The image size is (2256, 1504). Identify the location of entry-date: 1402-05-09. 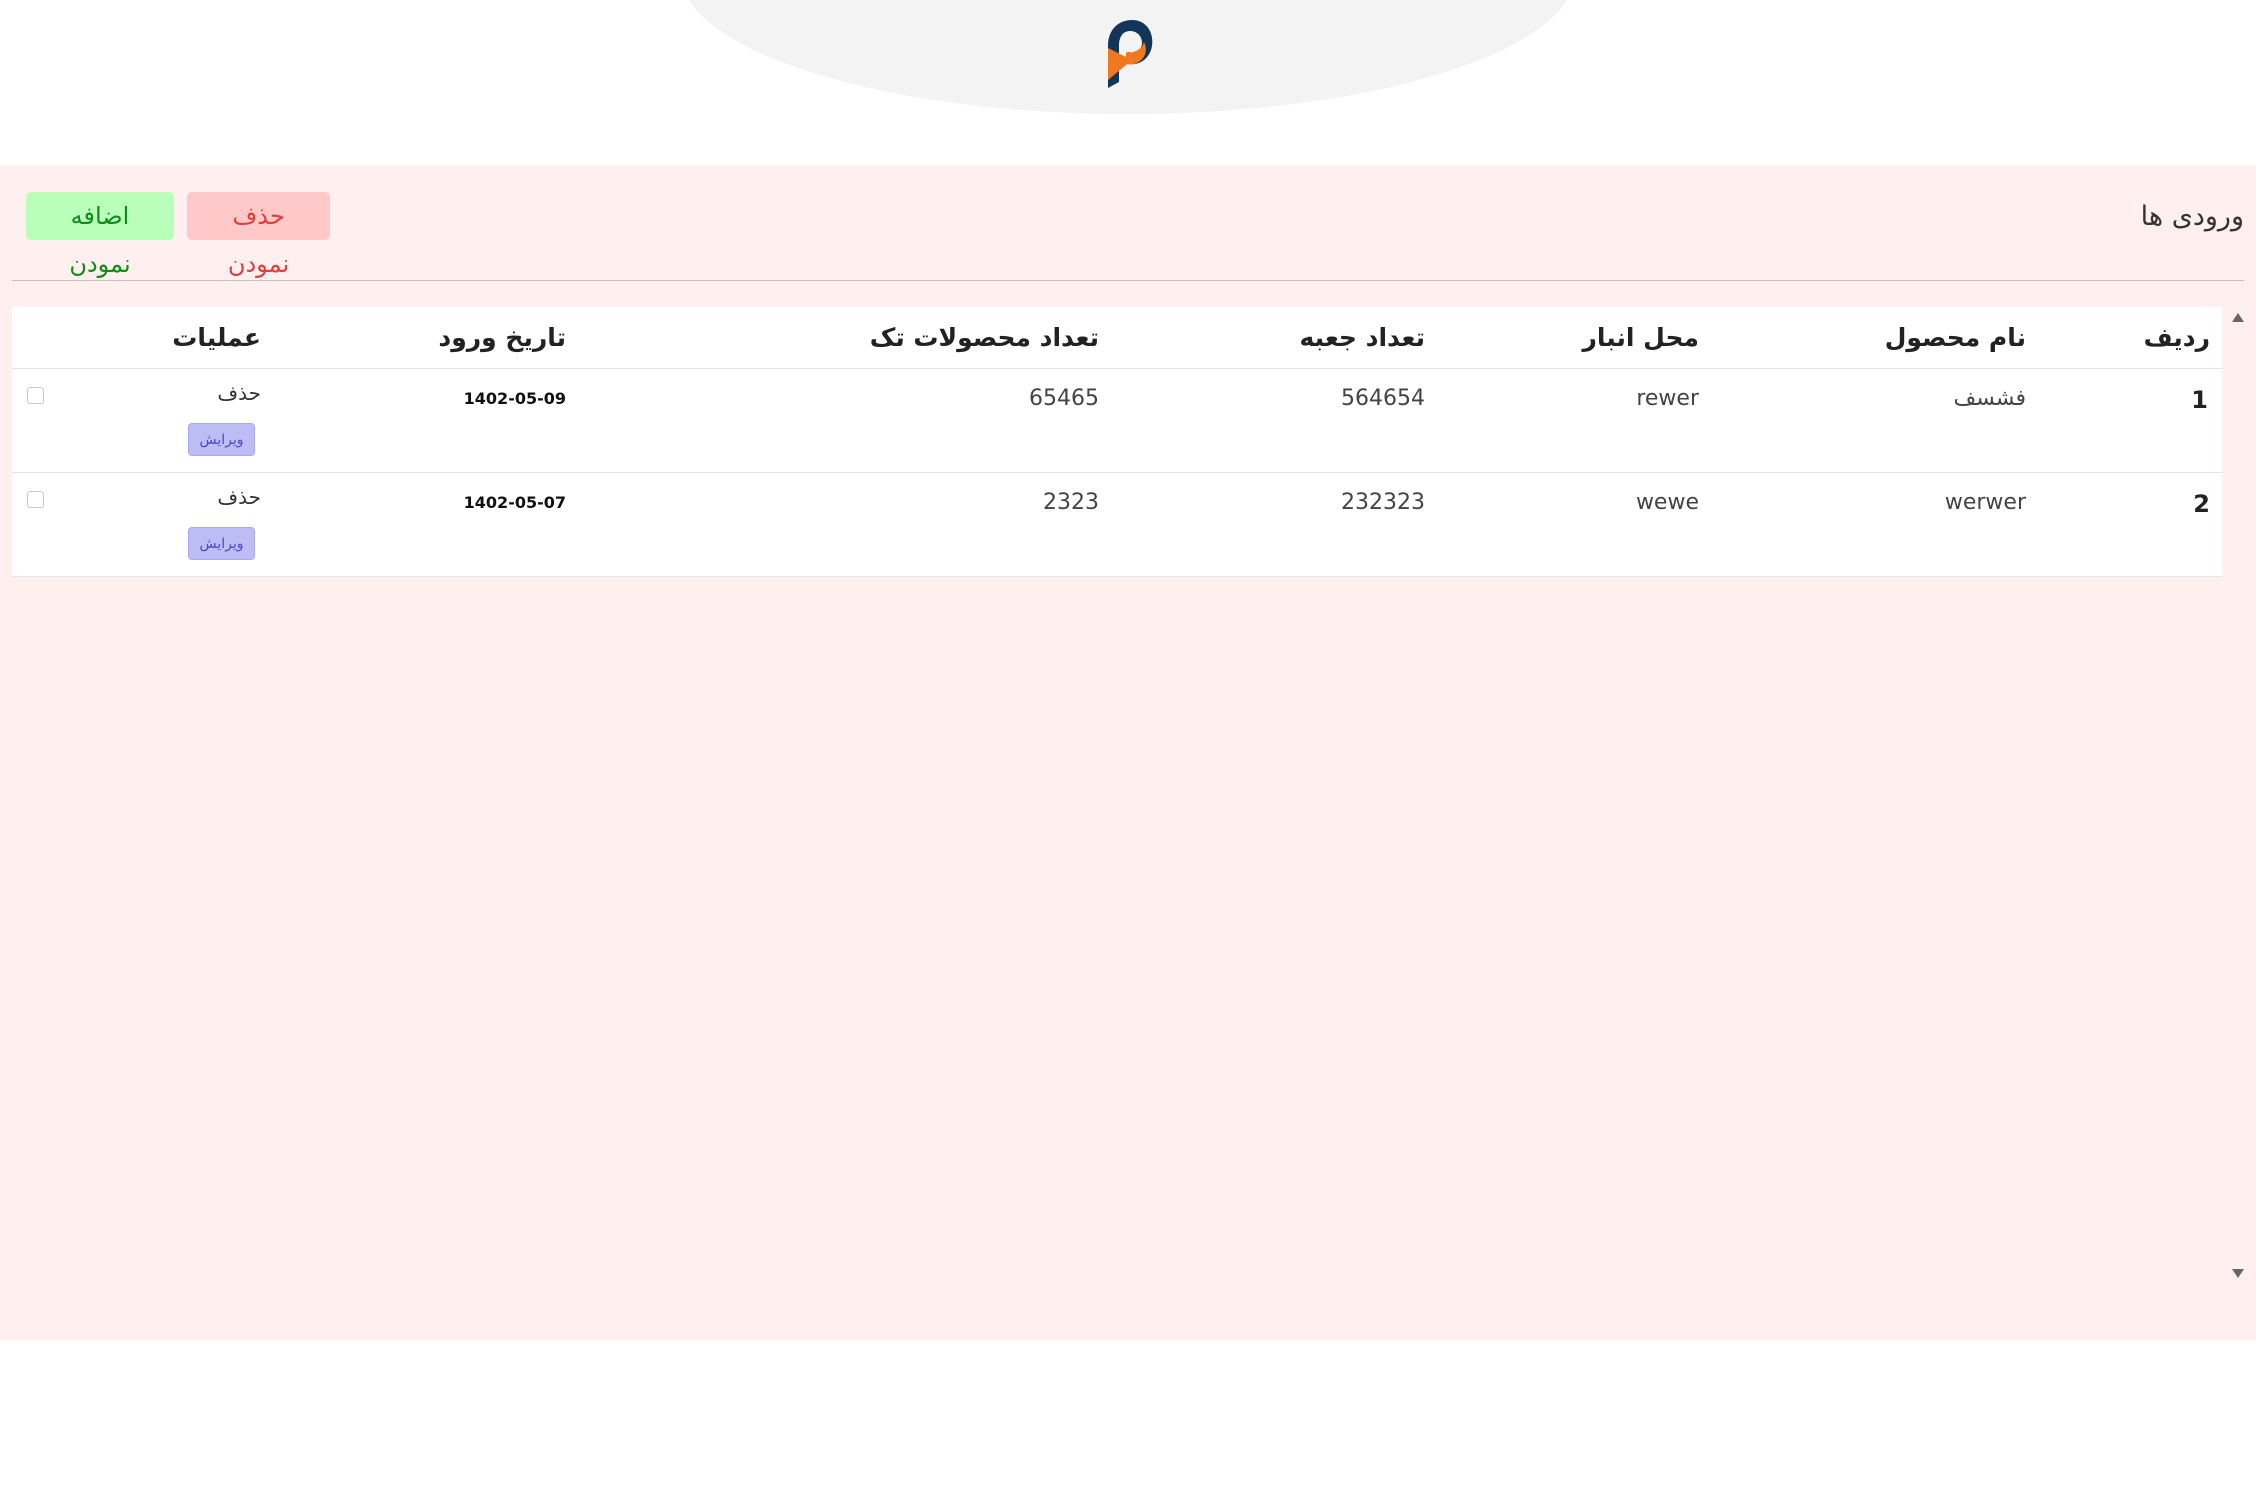
(514, 398).